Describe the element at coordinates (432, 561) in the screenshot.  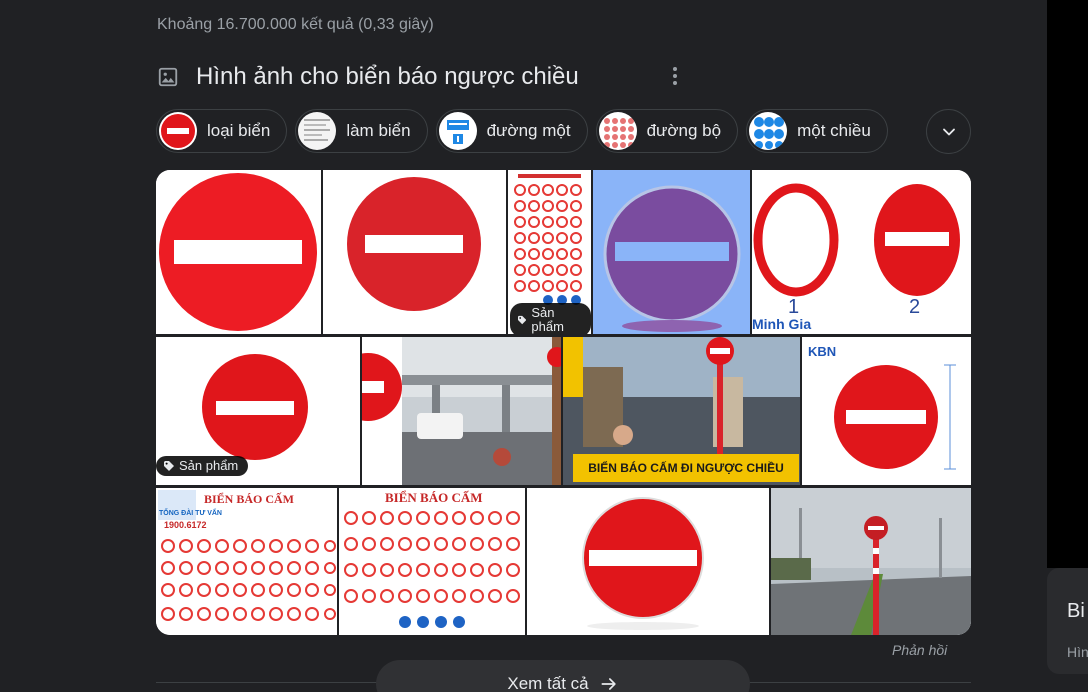
I see `image-result: BIỂN BÁO CẤM` at that location.